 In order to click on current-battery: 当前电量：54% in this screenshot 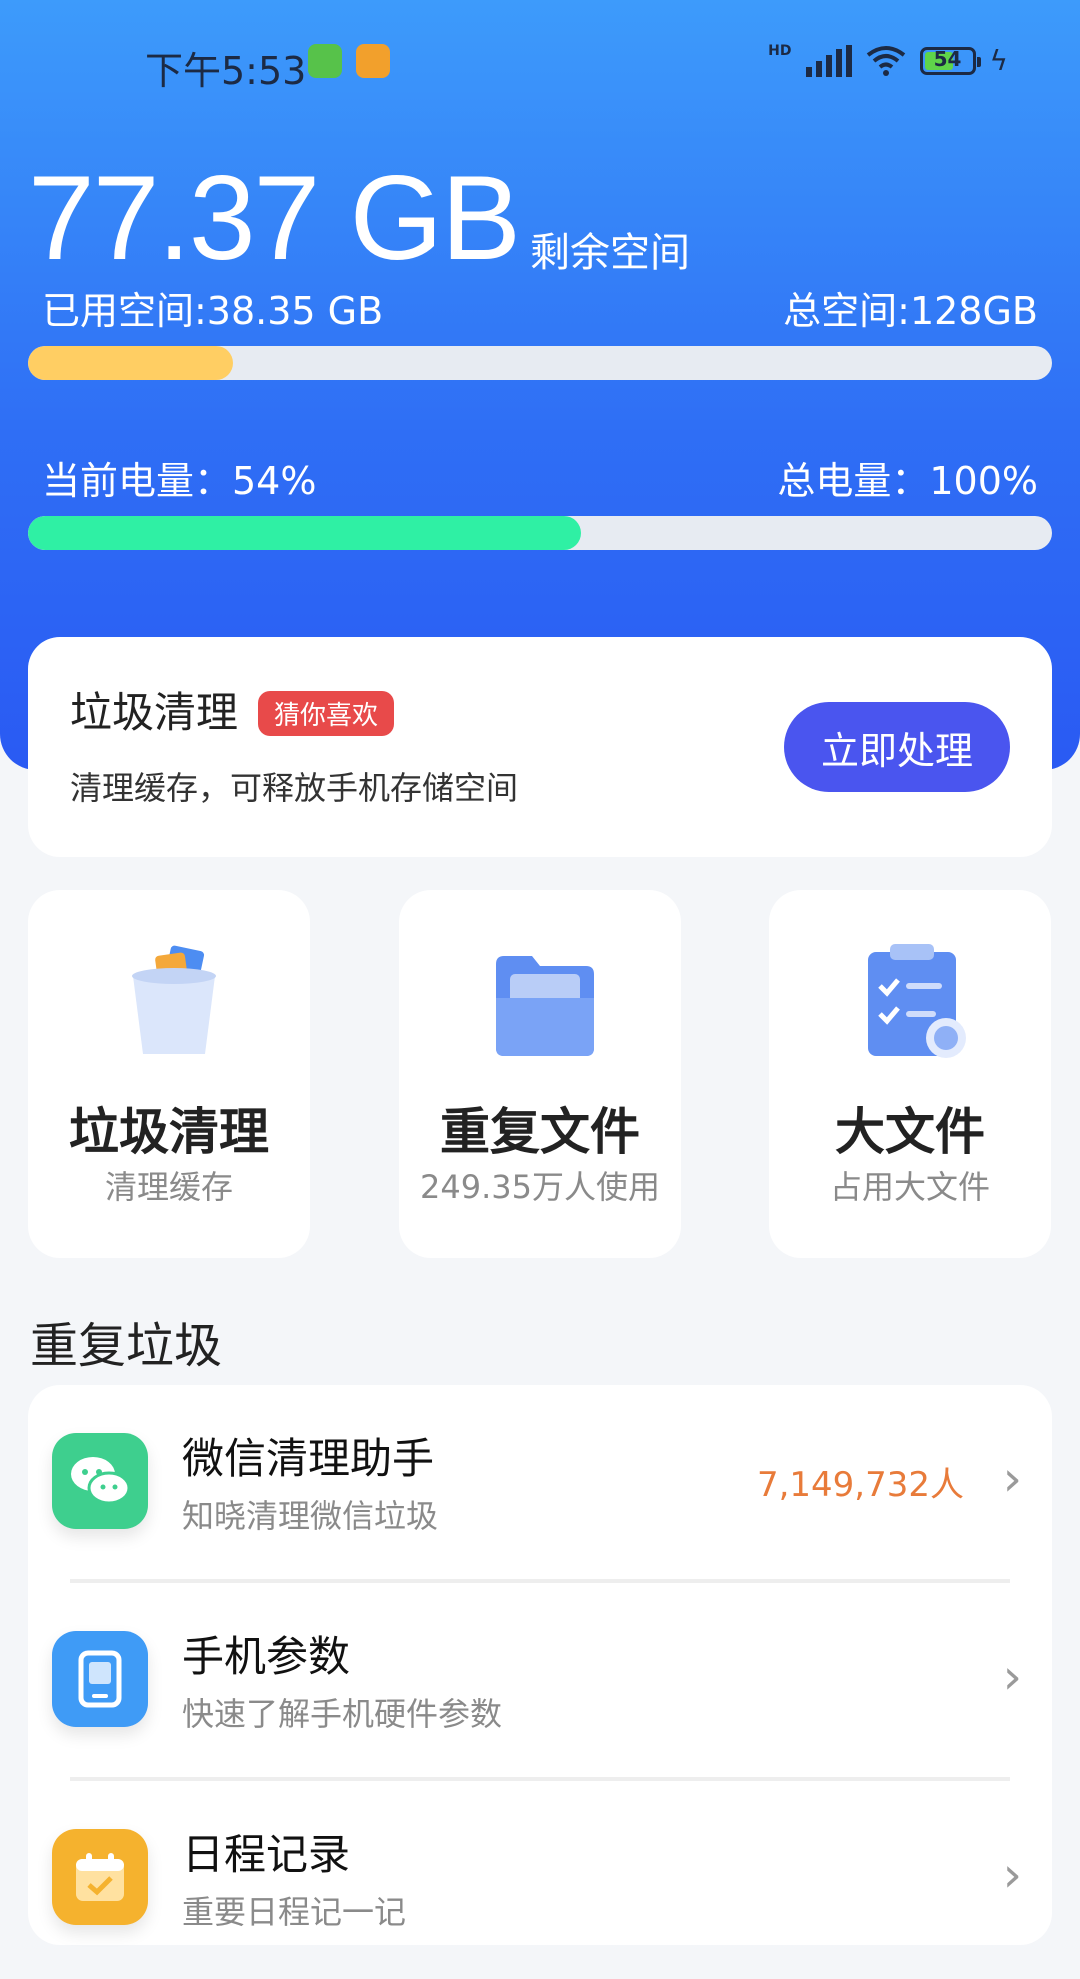, I will do `click(179, 481)`.